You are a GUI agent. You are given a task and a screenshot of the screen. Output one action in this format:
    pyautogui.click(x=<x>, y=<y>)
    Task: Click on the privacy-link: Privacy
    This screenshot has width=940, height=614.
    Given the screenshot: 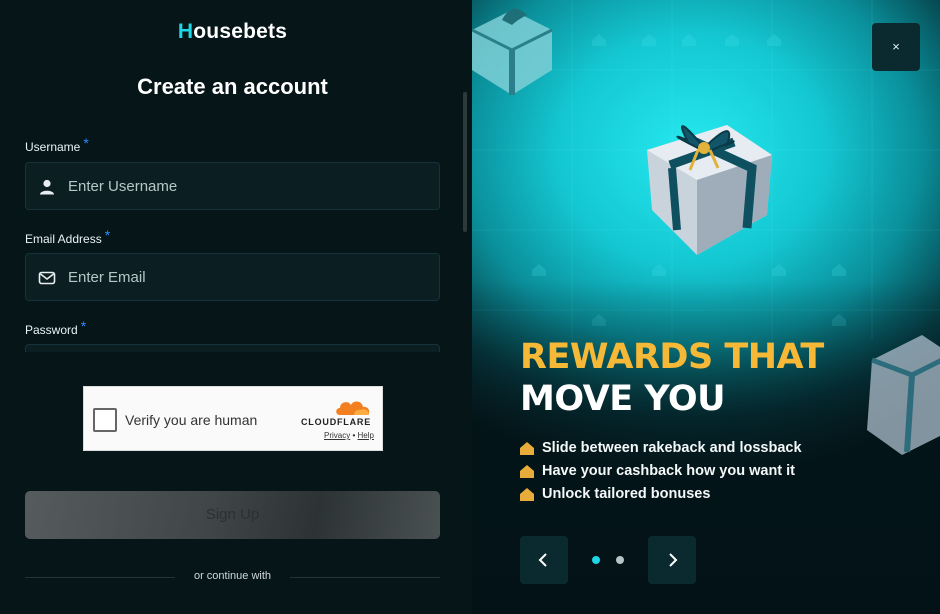 What is the action you would take?
    pyautogui.click(x=337, y=435)
    